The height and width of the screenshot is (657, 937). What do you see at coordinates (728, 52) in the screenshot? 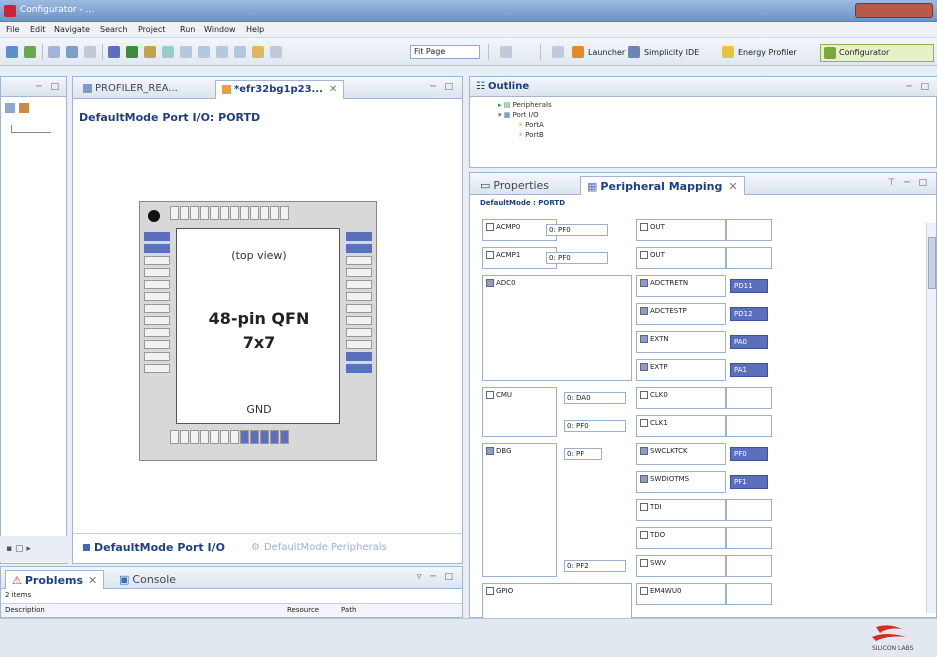
I see `energy-icon` at bounding box center [728, 52].